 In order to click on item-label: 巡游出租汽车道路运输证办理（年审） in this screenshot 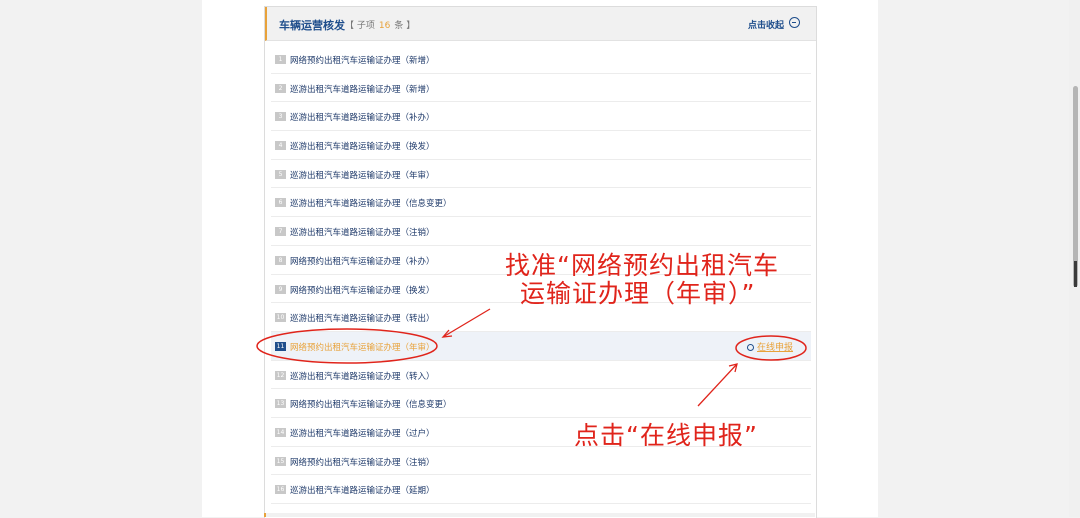, I will do `click(362, 175)`.